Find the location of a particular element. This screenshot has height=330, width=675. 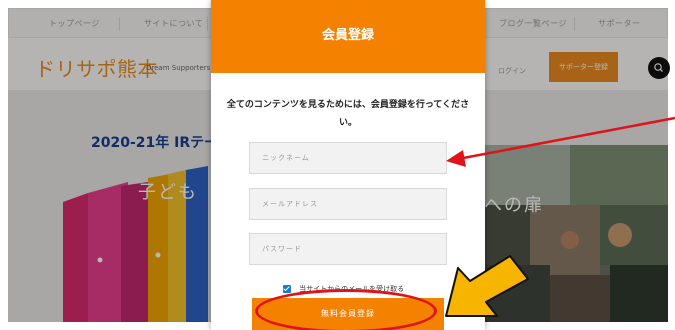

highlight-ellipse-annotation is located at coordinates (346, 309).